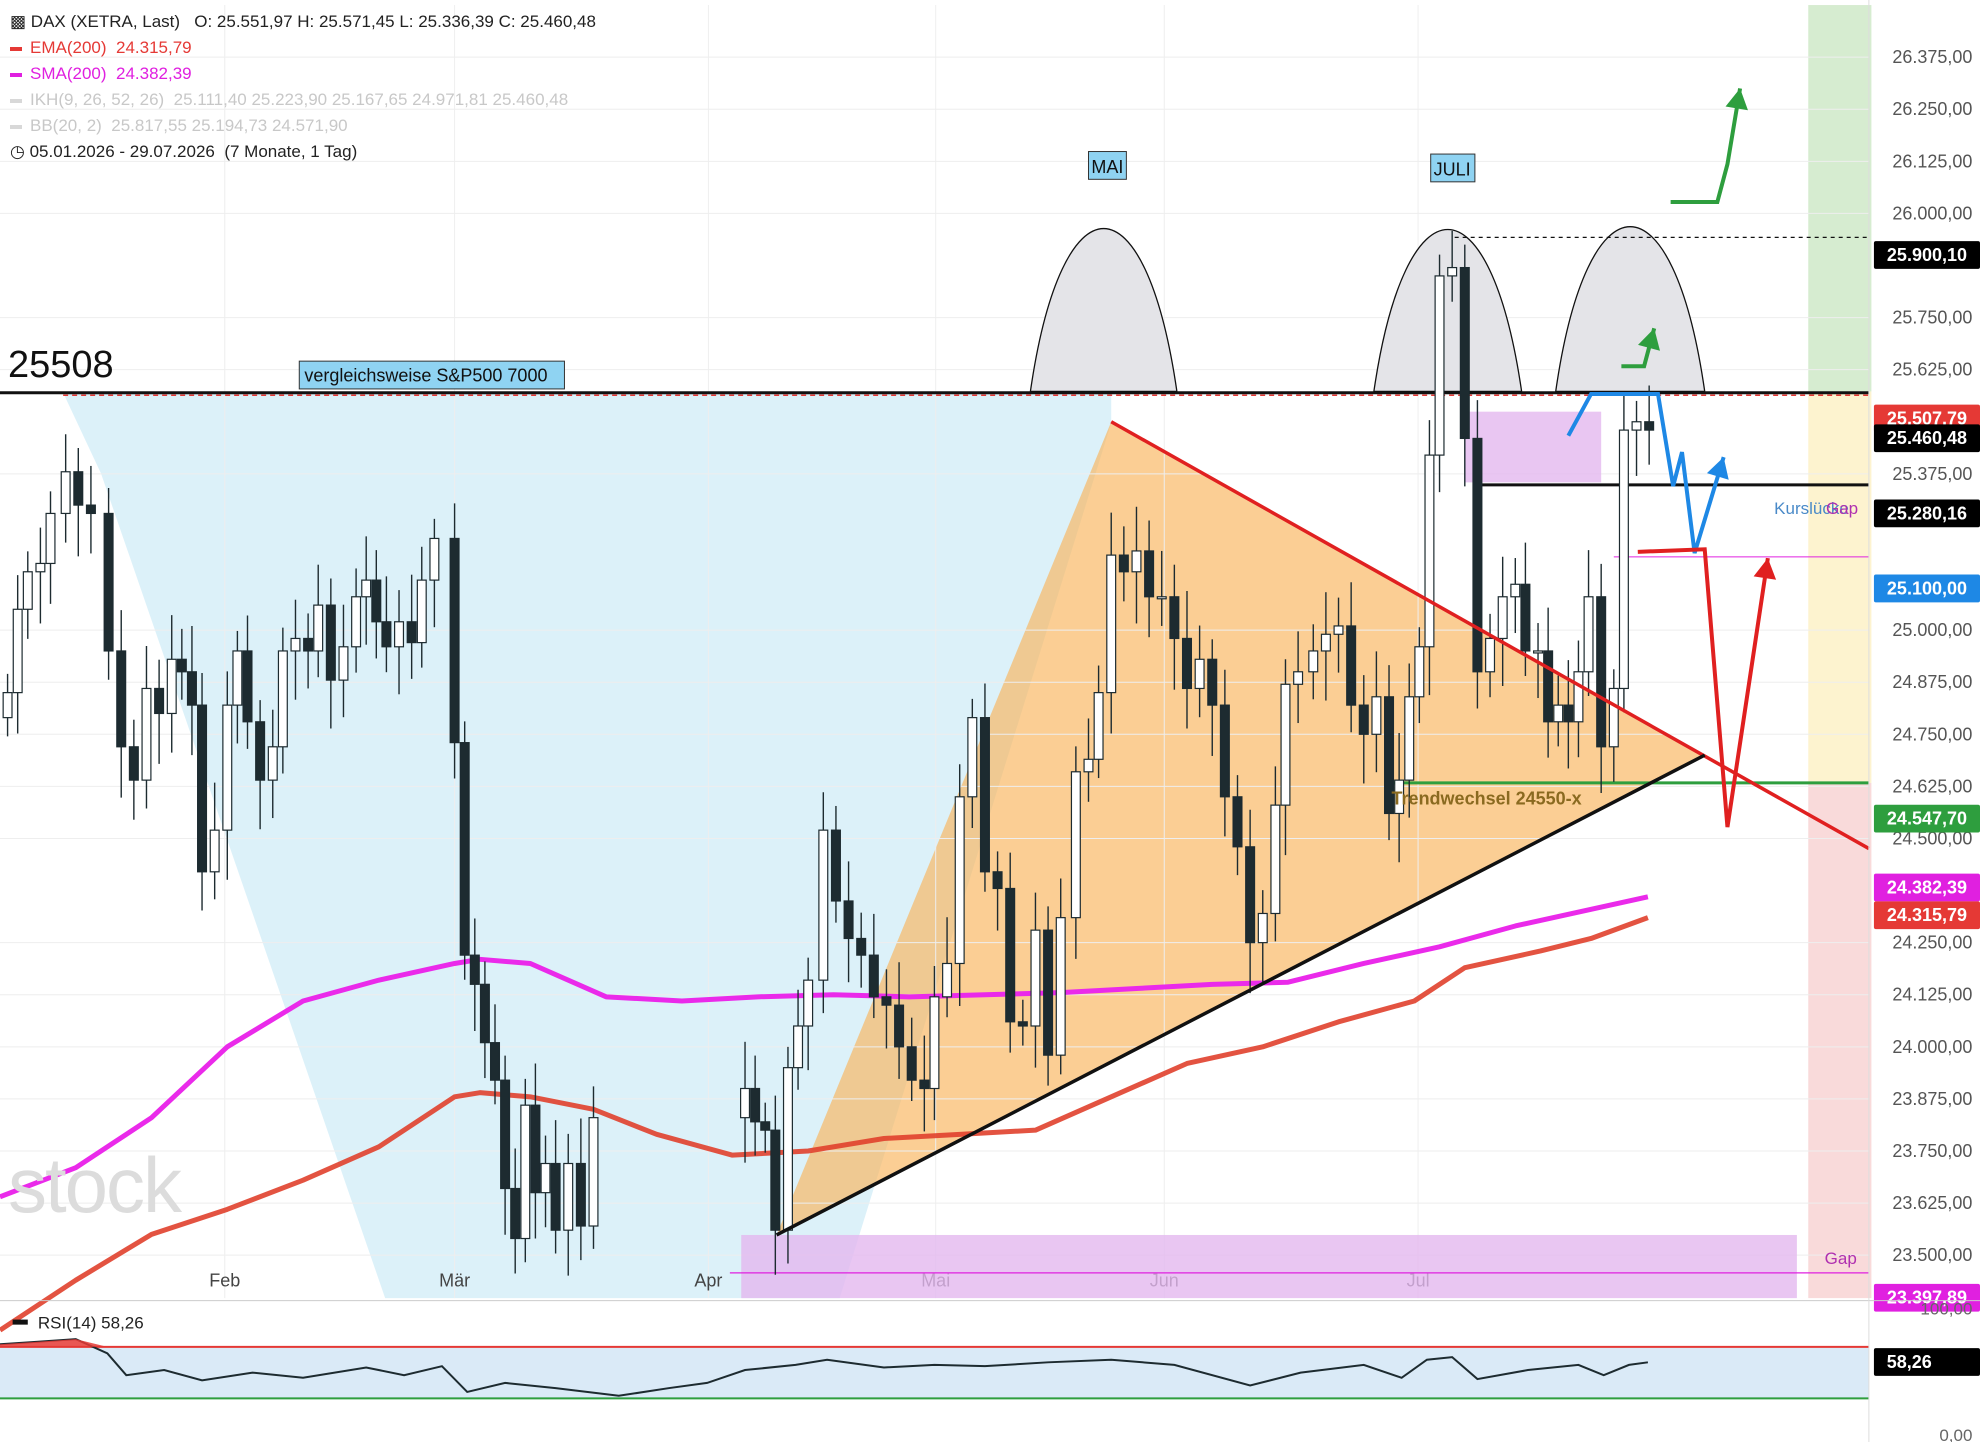  Describe the element at coordinates (101, 74) in the screenshot. I see `sma-legend: SMA(200) 24.382,39` at that location.